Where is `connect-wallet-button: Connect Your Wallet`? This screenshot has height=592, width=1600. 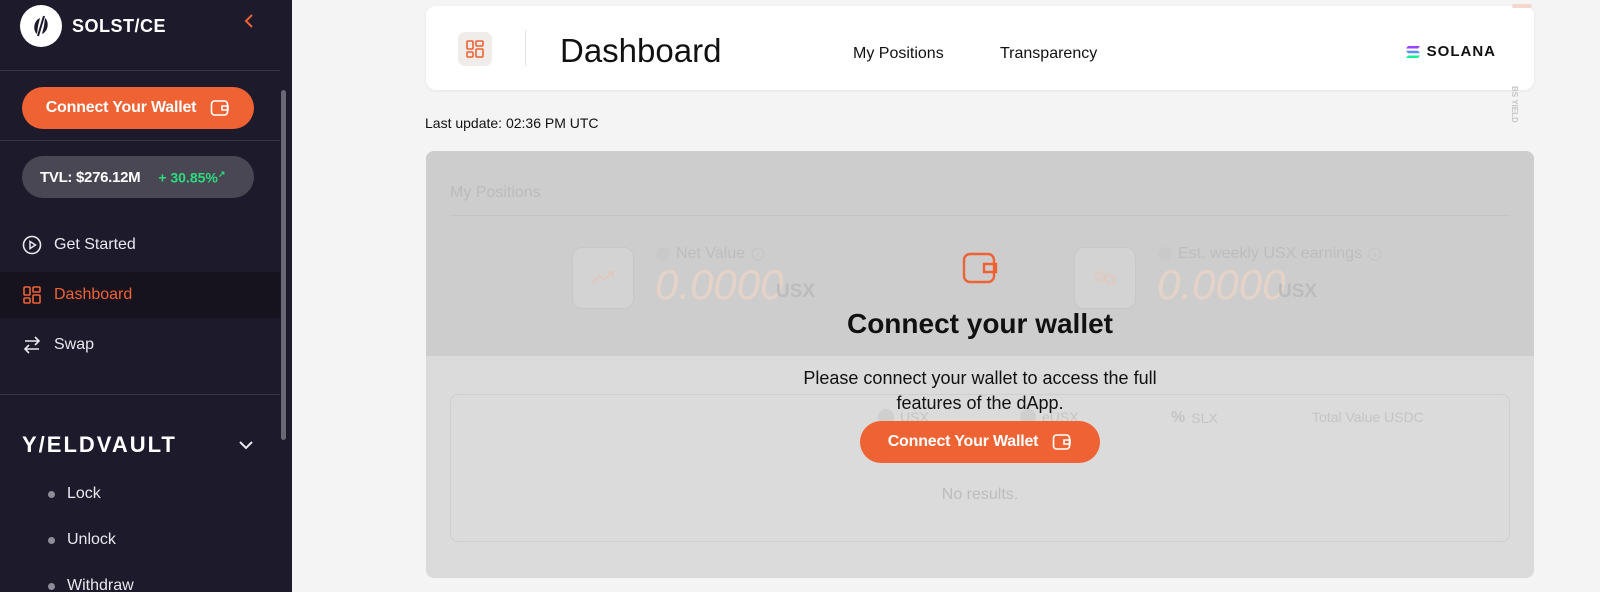
connect-wallet-button: Connect Your Wallet is located at coordinates (980, 442).